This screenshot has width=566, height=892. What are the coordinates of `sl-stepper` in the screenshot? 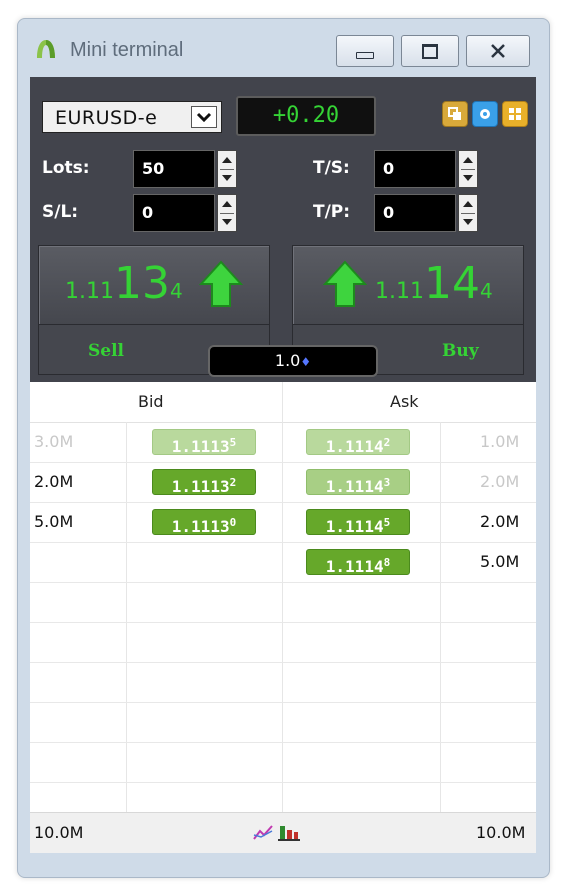 It's located at (227, 213).